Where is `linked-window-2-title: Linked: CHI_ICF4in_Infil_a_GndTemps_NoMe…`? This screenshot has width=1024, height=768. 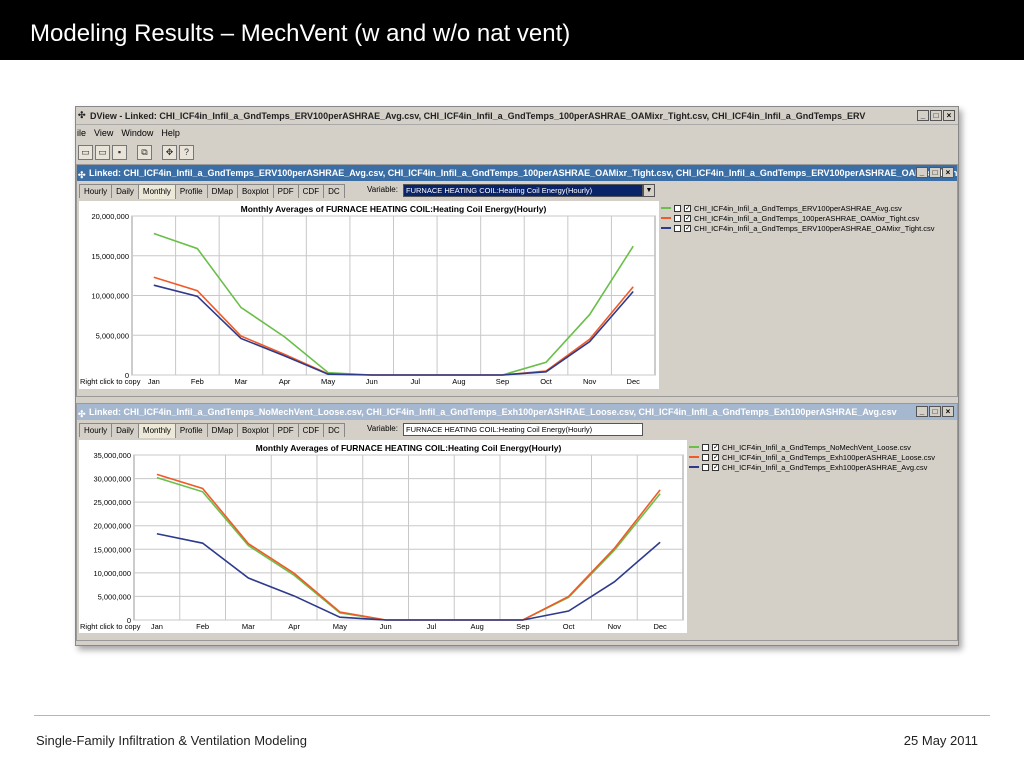
linked-window-2-title: Linked: CHI_ICF4in_Infil_a_GndTemps_NoMe… is located at coordinates (493, 412).